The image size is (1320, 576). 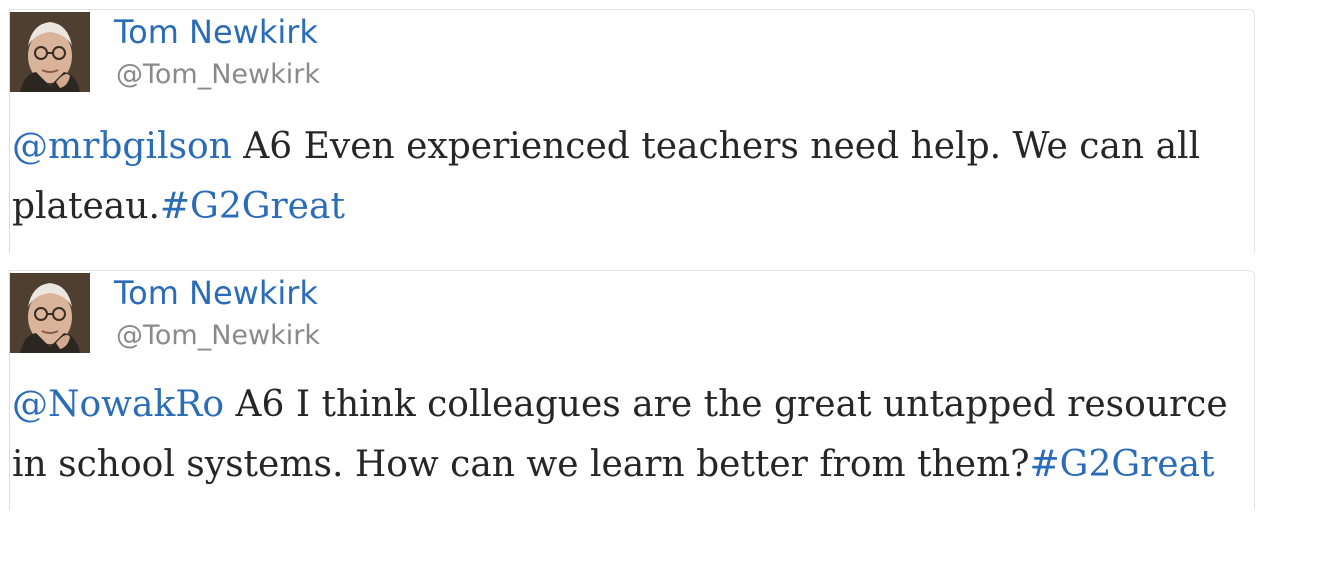 What do you see at coordinates (122, 146) in the screenshot?
I see `mention-link: @mrbgilson` at bounding box center [122, 146].